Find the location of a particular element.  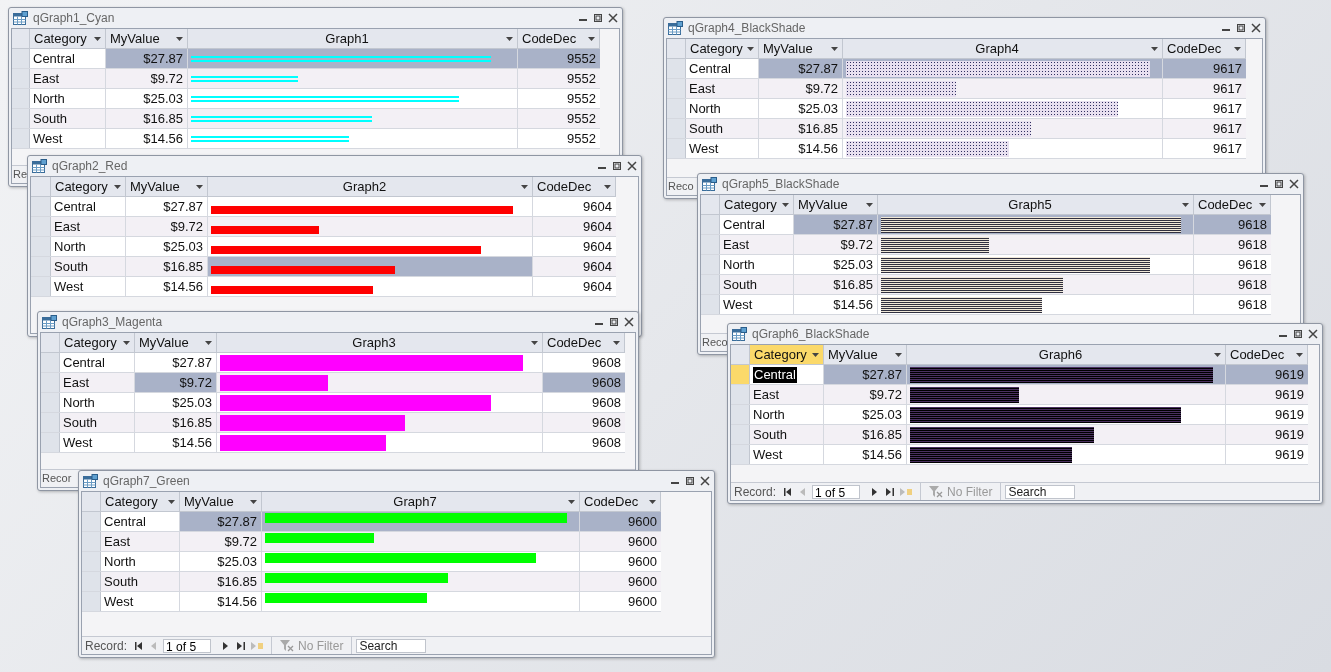

column-header: Graph6 is located at coordinates (1066, 354).